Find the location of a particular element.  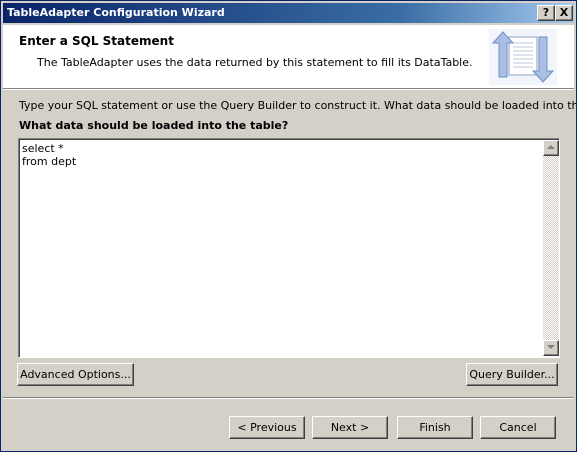

header-divider is located at coordinates (288, 89).